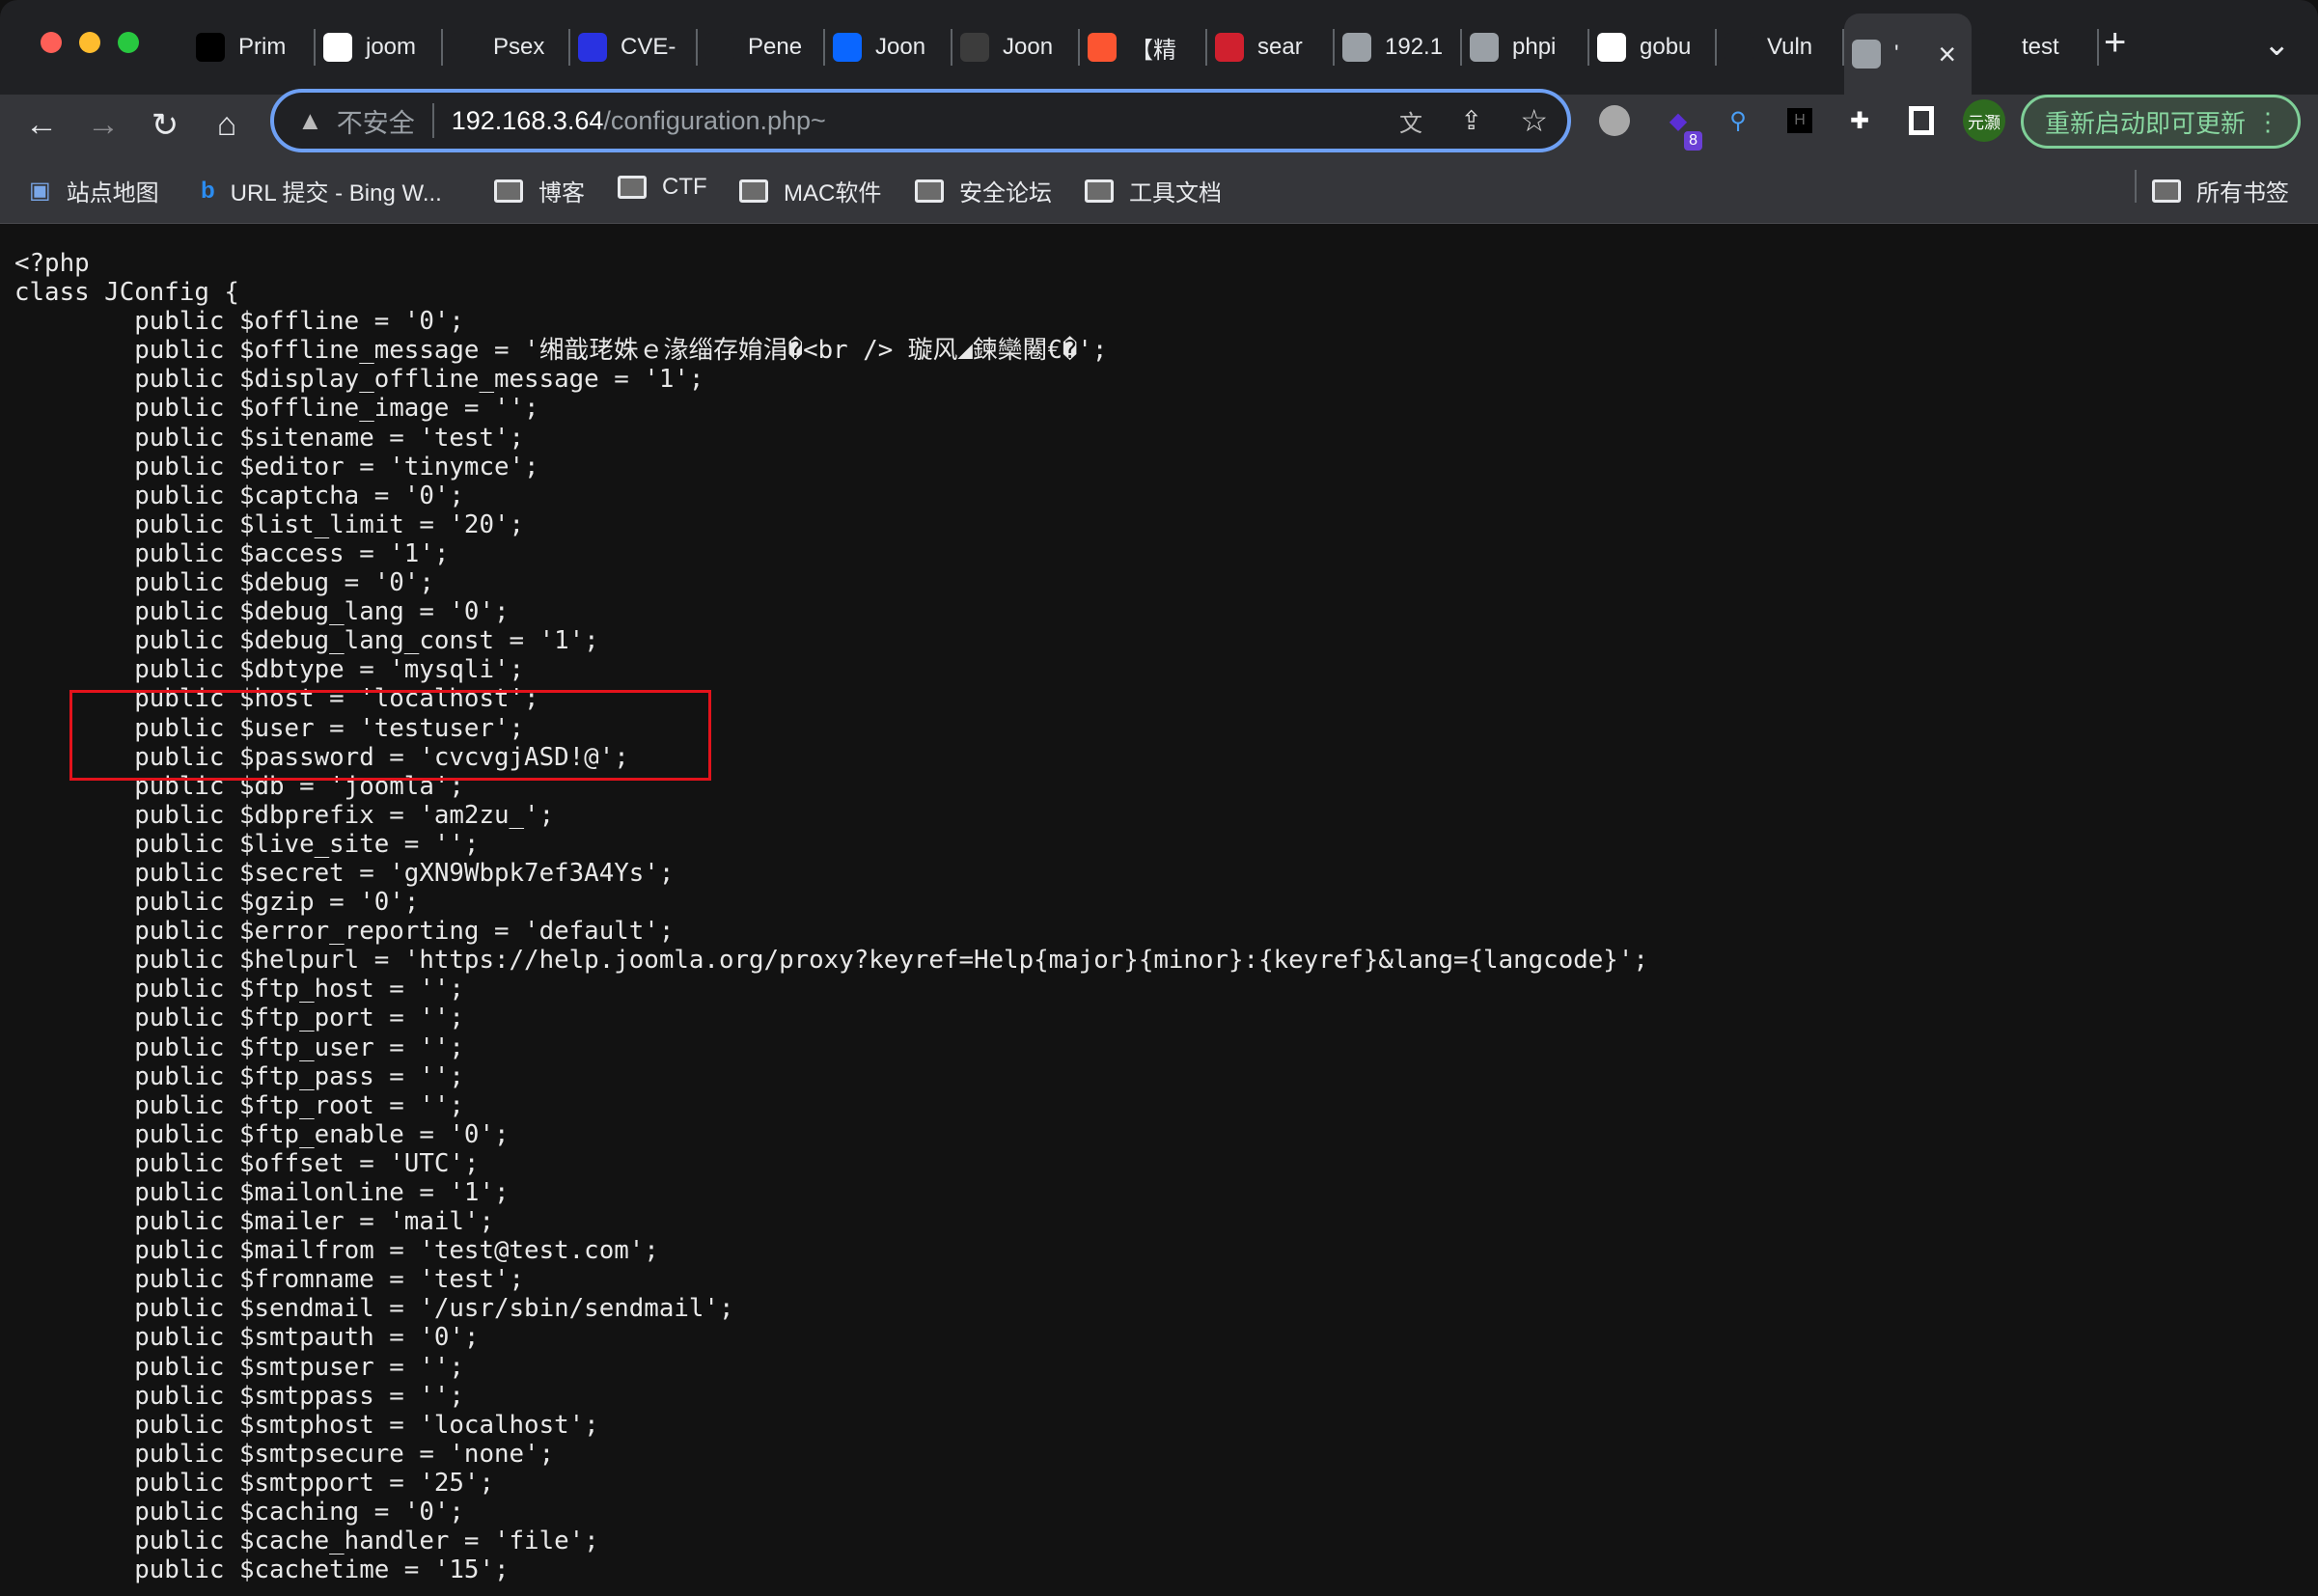 Image resolution: width=2318 pixels, height=1596 pixels. I want to click on tab: ' ×, so click(1908, 55).